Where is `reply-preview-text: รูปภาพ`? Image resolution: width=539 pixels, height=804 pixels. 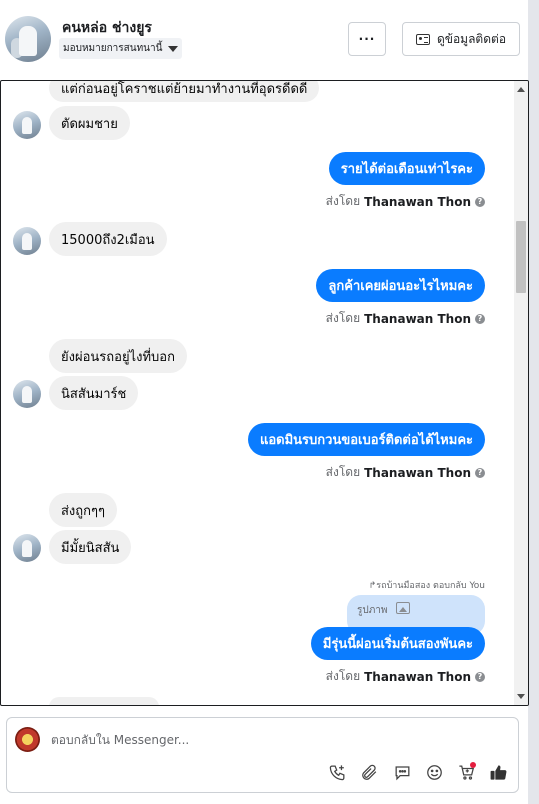 reply-preview-text: รูปภาพ is located at coordinates (372, 610).